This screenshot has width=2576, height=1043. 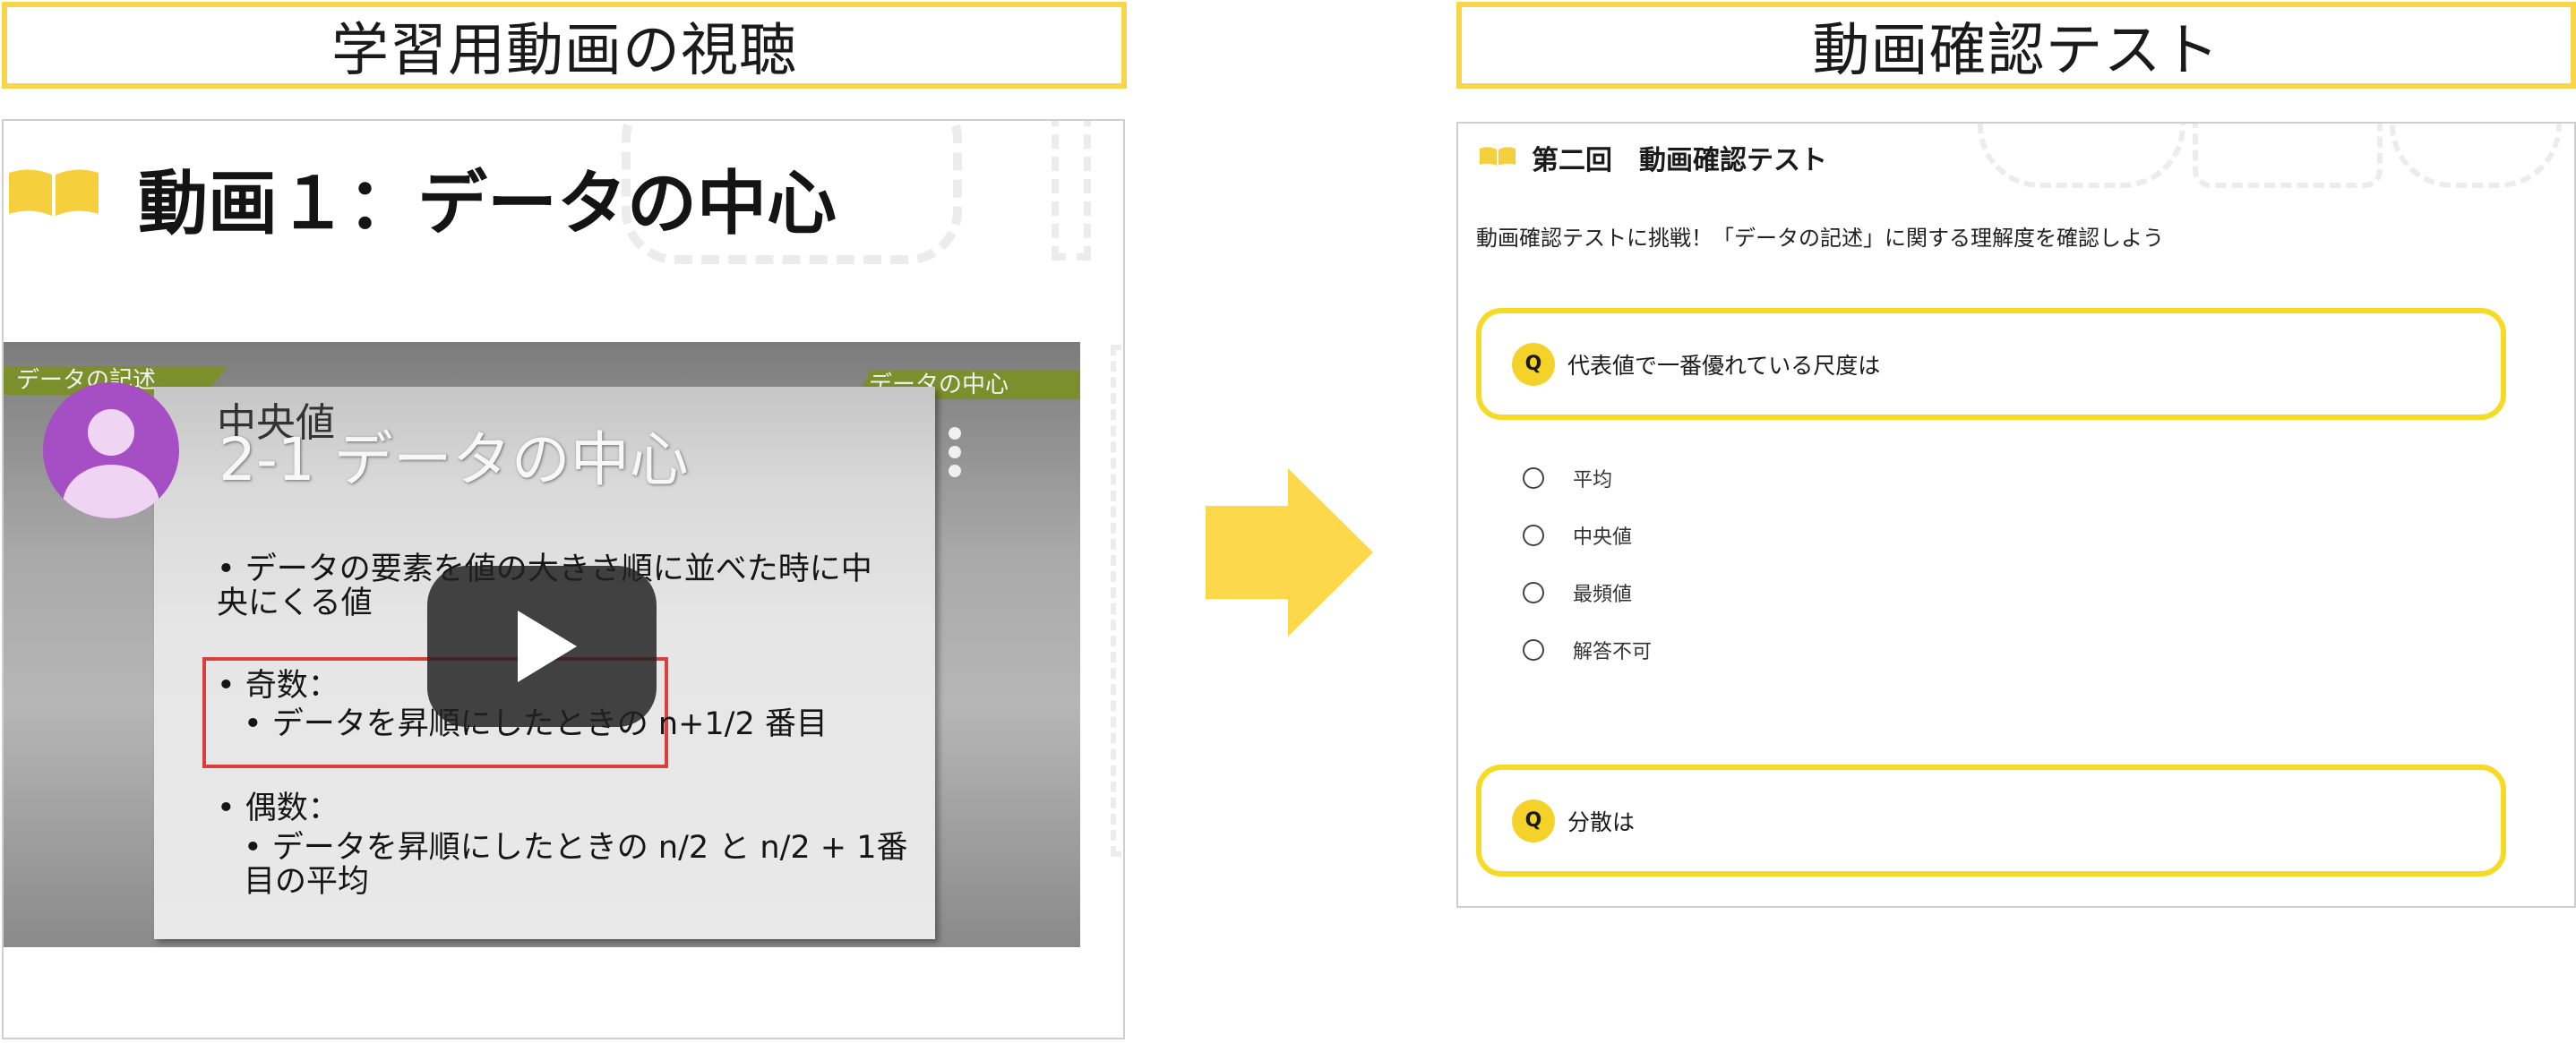 What do you see at coordinates (454, 459) in the screenshot?
I see `slide-title: 2-1 データの中心` at bounding box center [454, 459].